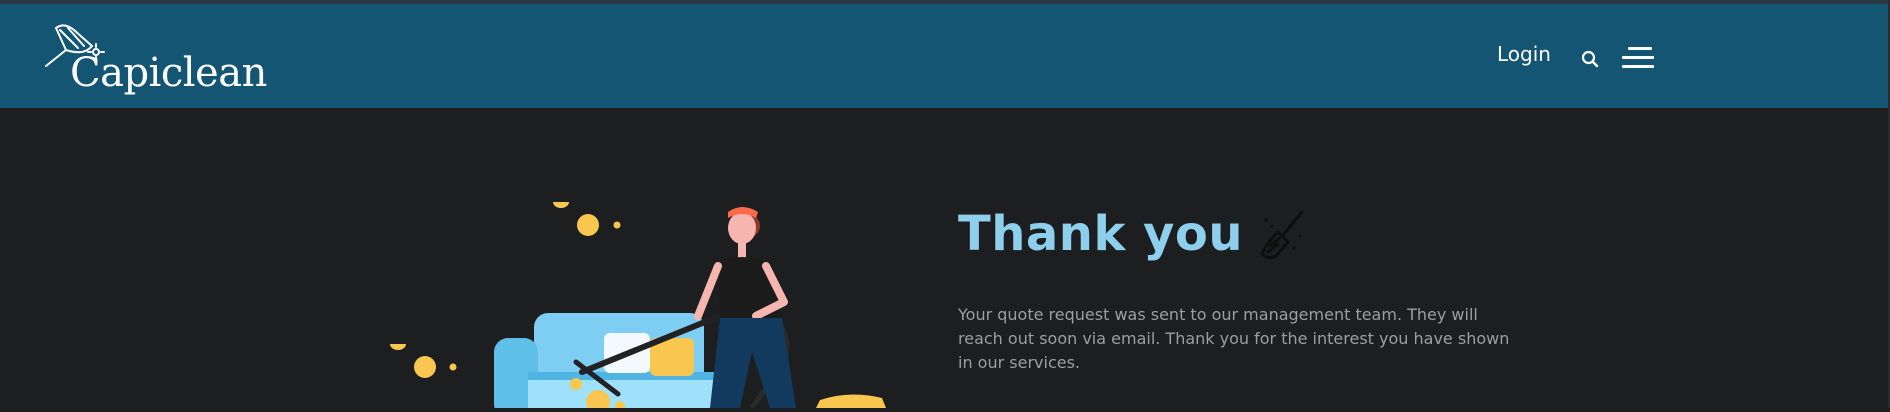 The height and width of the screenshot is (412, 1890). Describe the element at coordinates (1639, 59) in the screenshot. I see `hamburger-menu-icon` at that location.